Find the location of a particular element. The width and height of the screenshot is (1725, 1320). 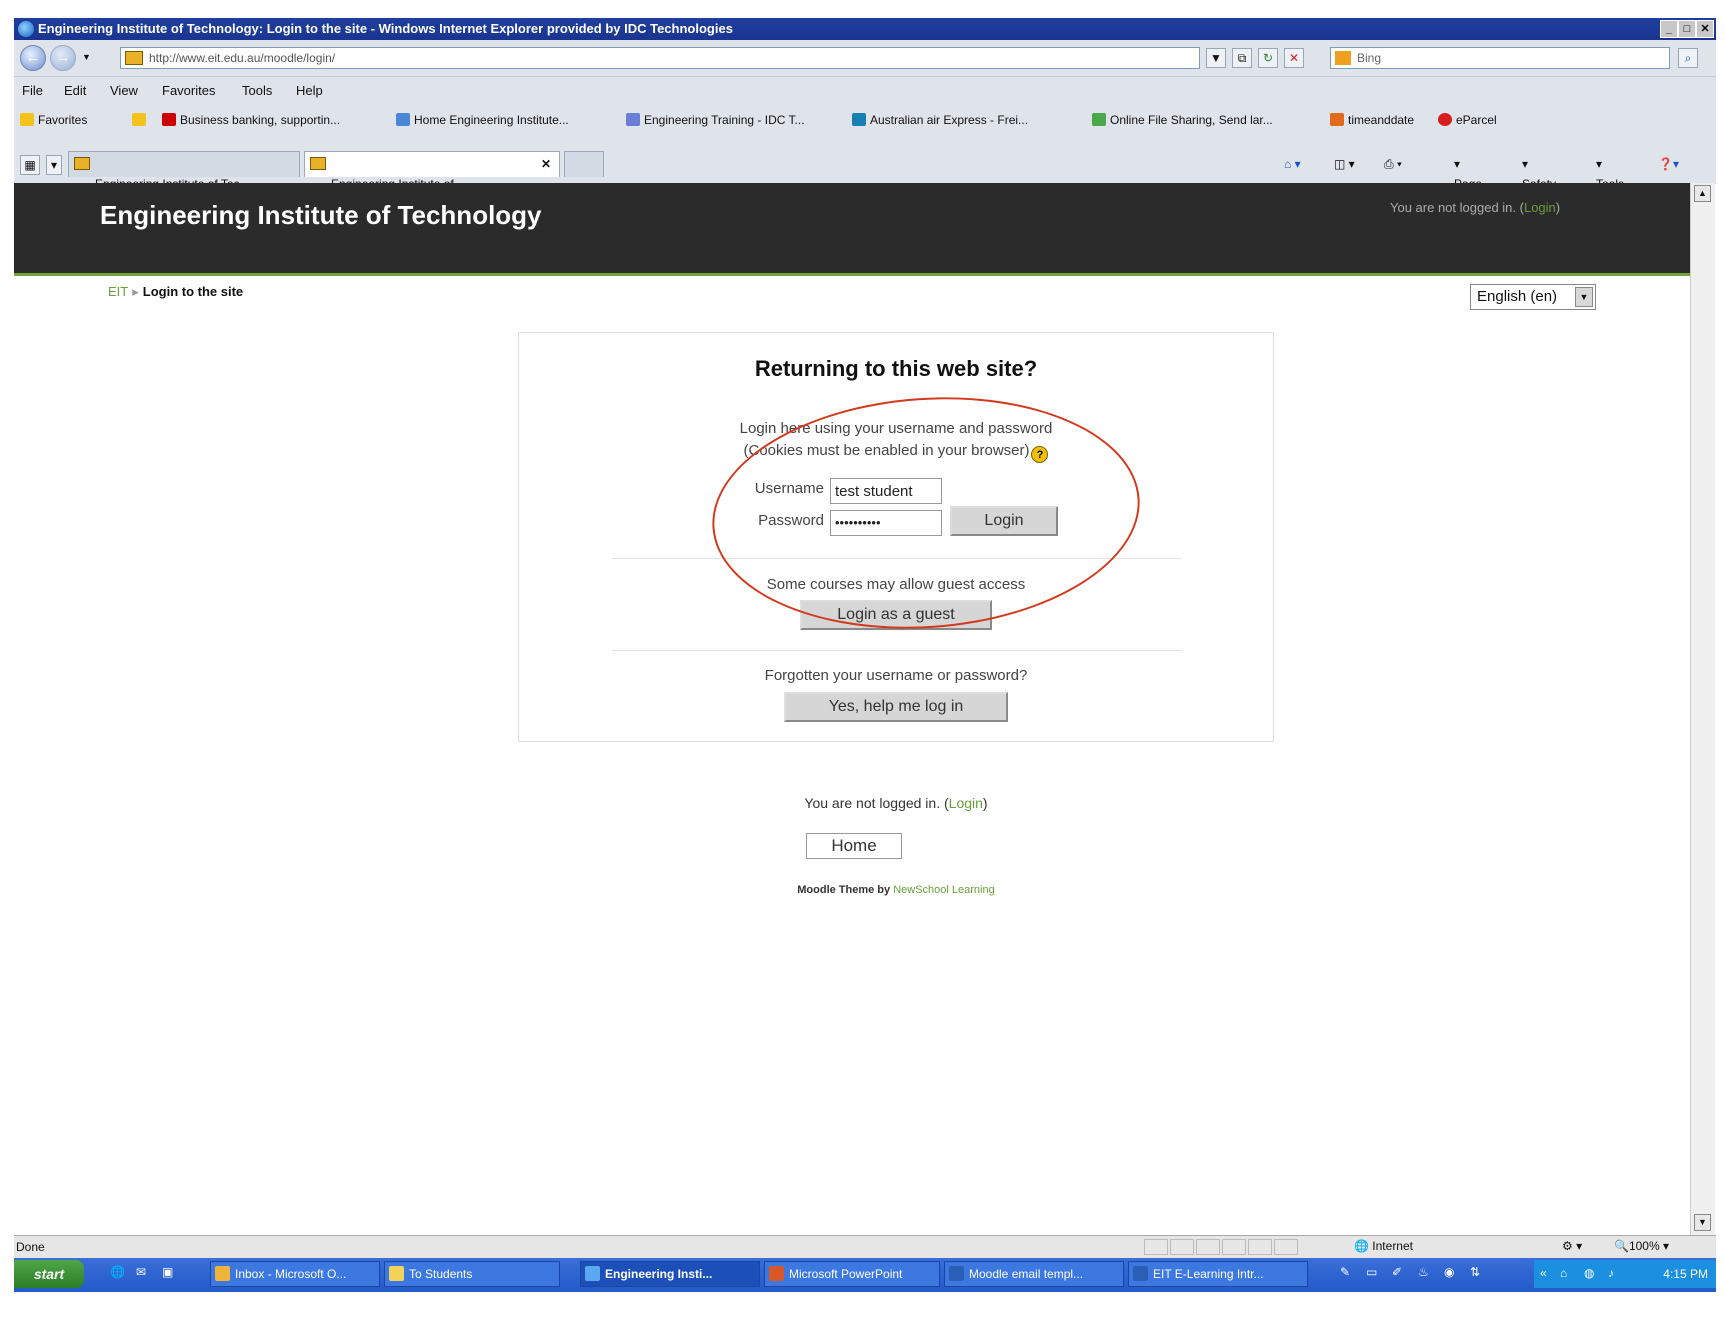

menu-help: Help is located at coordinates (309, 90).